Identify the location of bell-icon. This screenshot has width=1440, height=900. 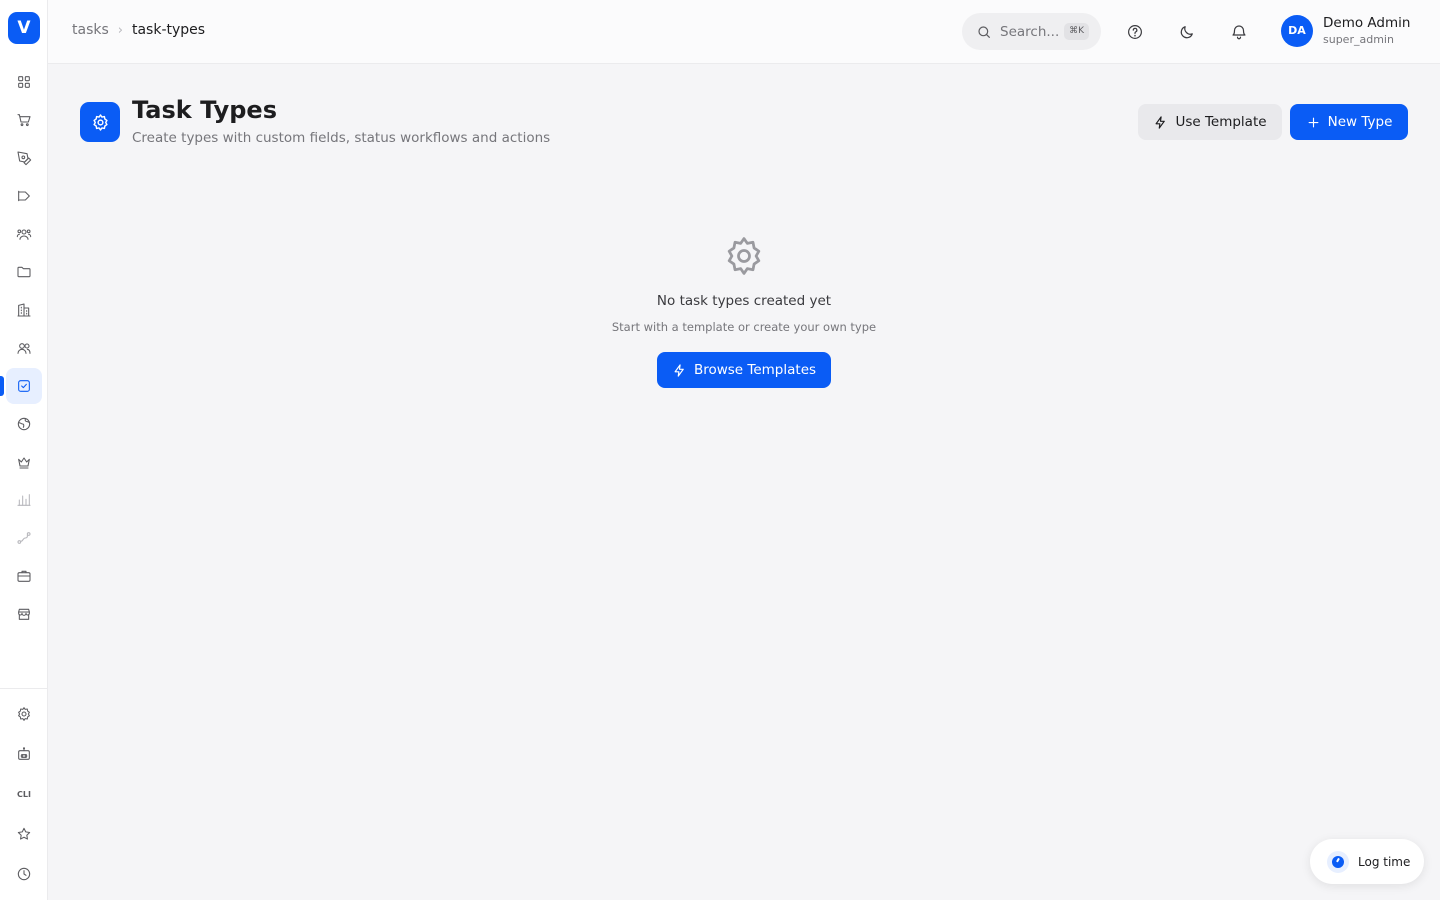
(1239, 32).